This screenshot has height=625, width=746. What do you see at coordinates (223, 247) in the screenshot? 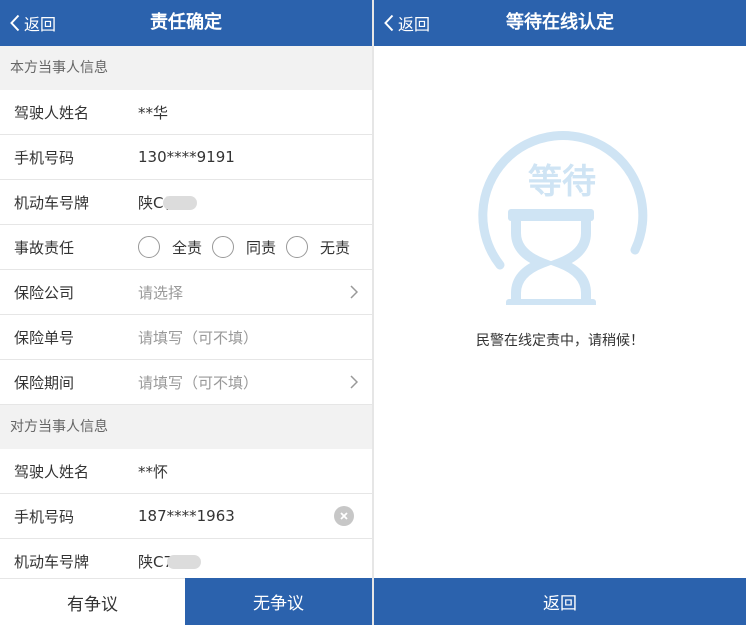
I see `radio-equal-responsibility` at bounding box center [223, 247].